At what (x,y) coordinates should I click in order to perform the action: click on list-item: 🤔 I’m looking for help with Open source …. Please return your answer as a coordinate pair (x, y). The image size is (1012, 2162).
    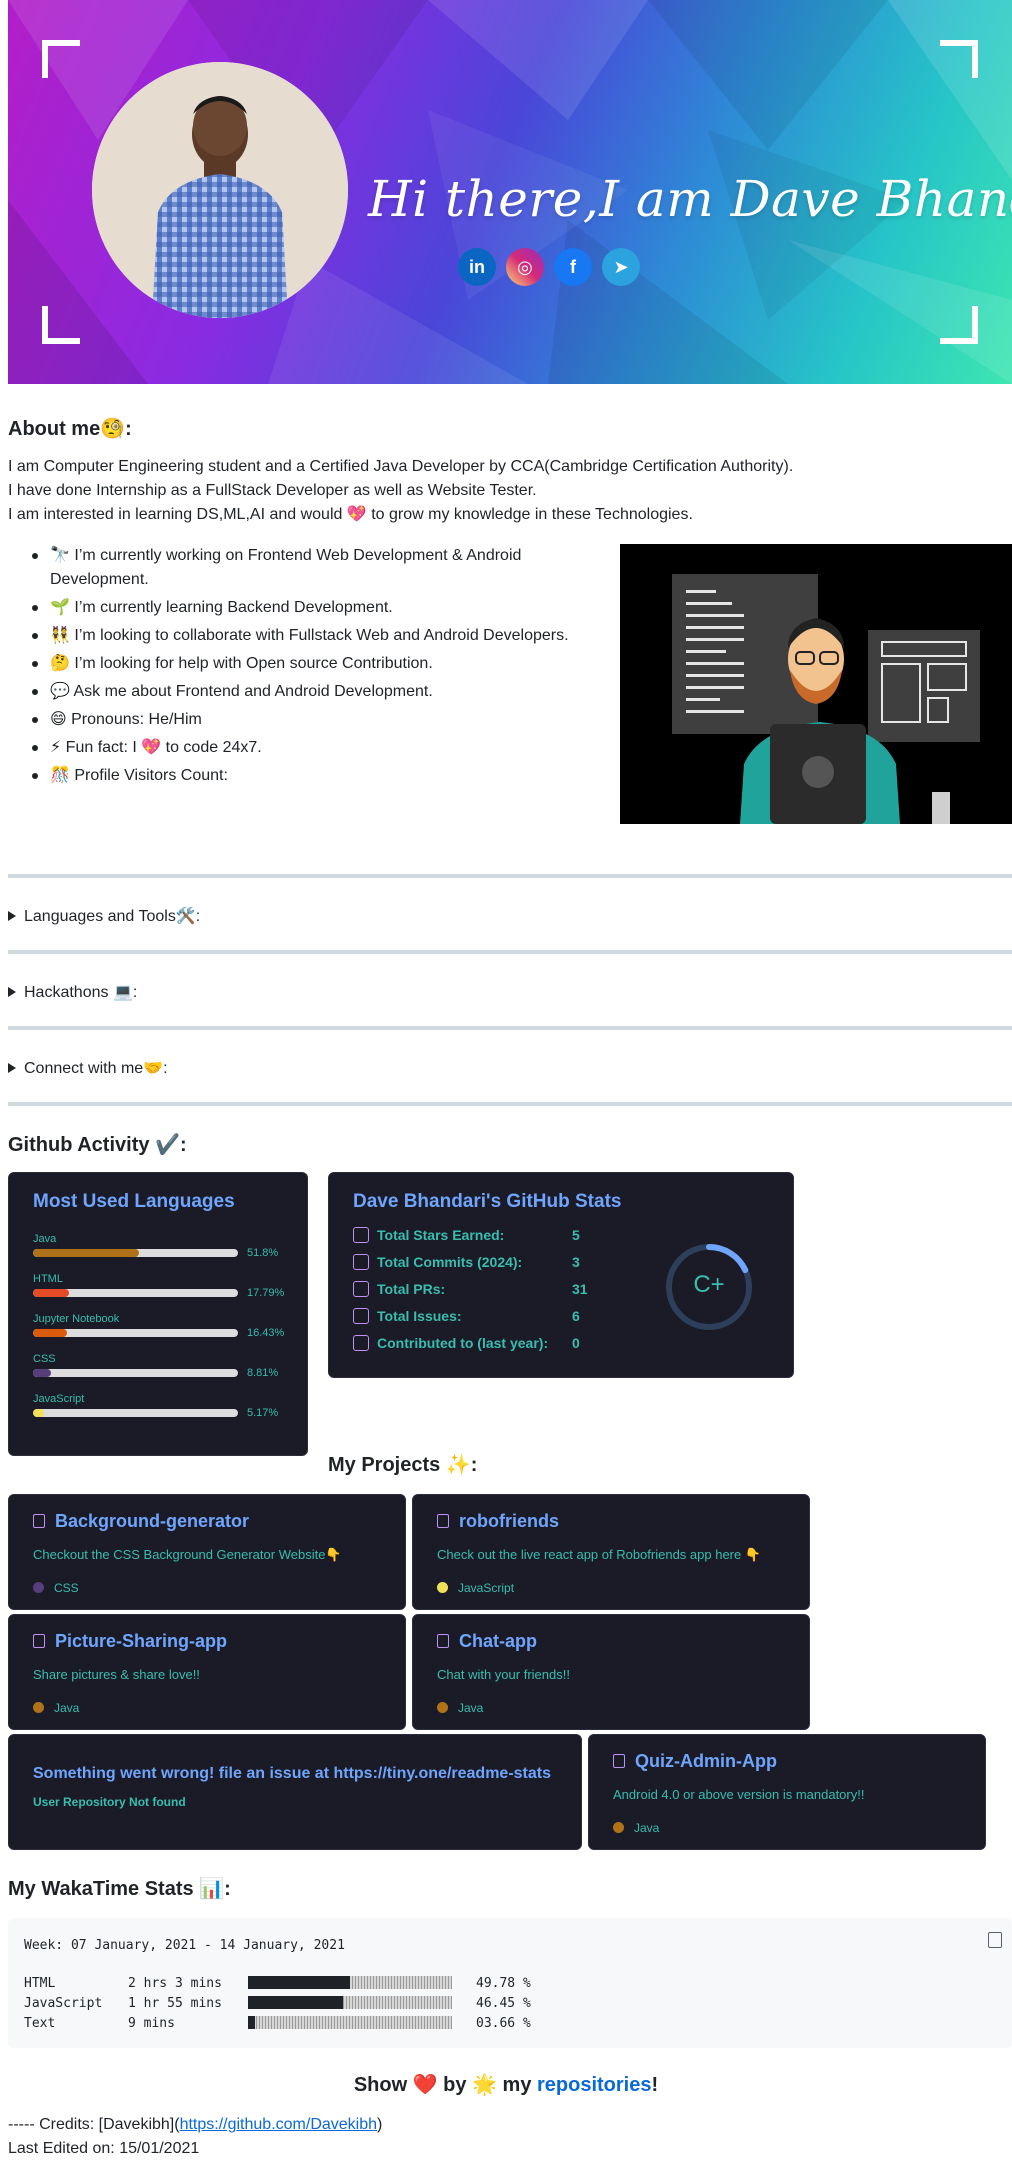
    Looking at the image, I should click on (312, 664).